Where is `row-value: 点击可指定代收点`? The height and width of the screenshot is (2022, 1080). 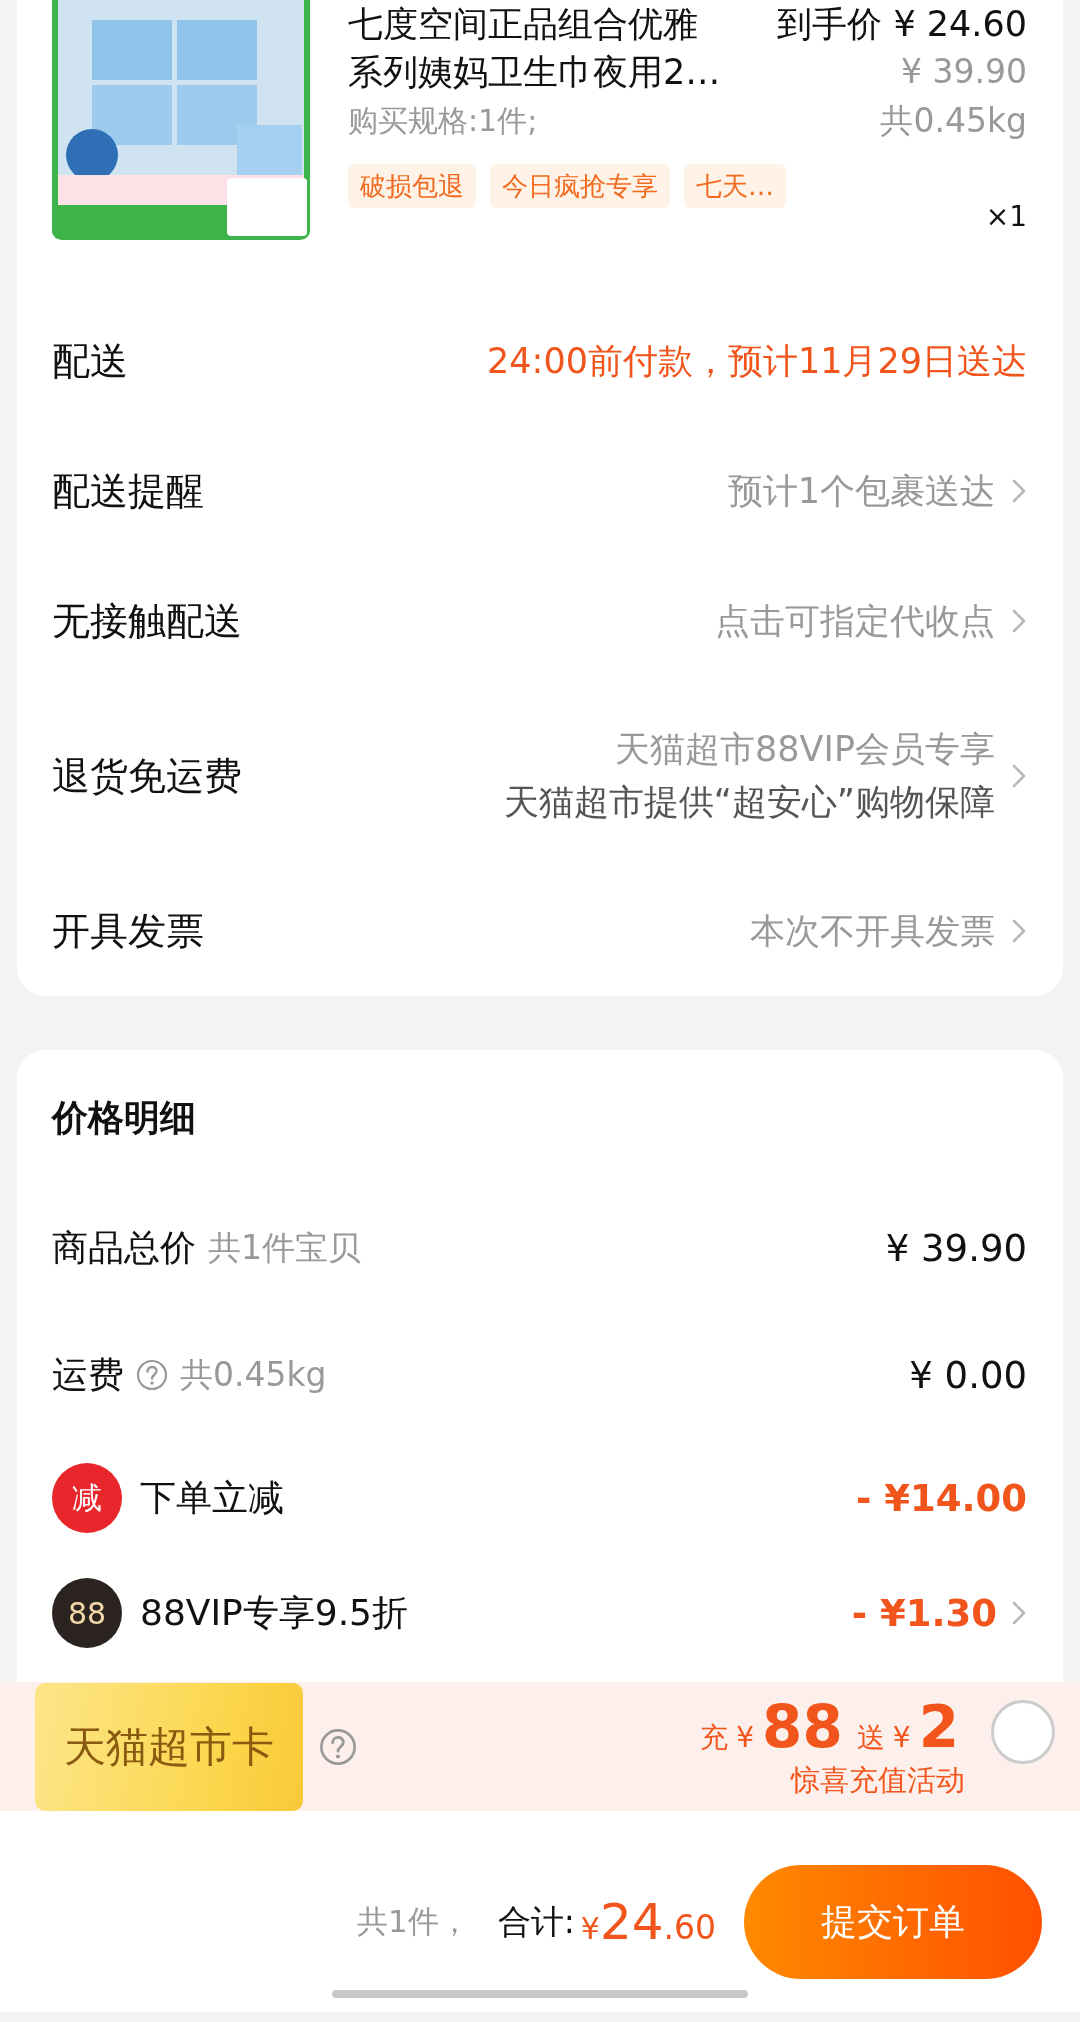 row-value: 点击可指定代收点 is located at coordinates (855, 621).